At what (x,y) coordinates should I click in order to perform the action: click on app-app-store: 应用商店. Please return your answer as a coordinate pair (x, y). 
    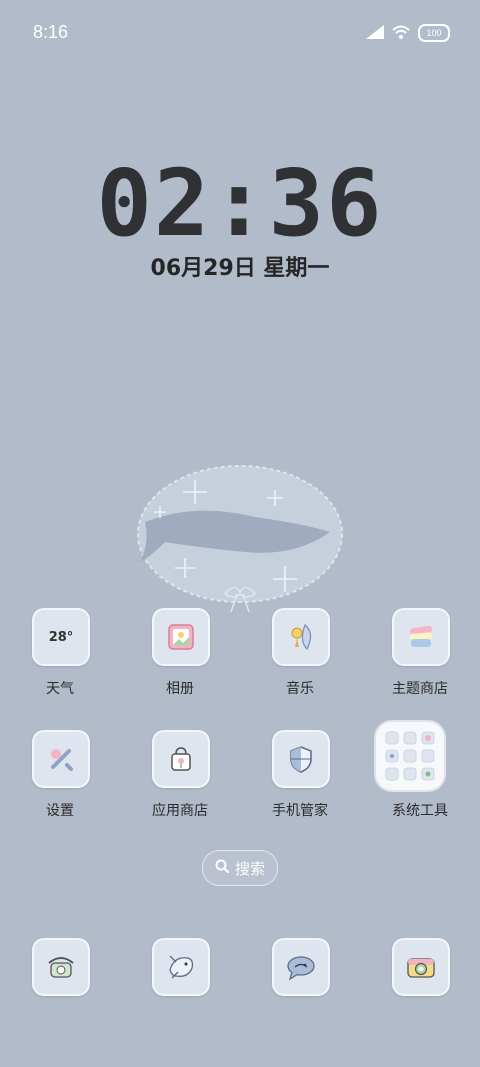
    Looking at the image, I should click on (180, 785).